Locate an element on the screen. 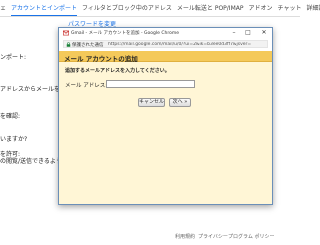  email-address-label: メール アドレス: is located at coordinates (86, 86).